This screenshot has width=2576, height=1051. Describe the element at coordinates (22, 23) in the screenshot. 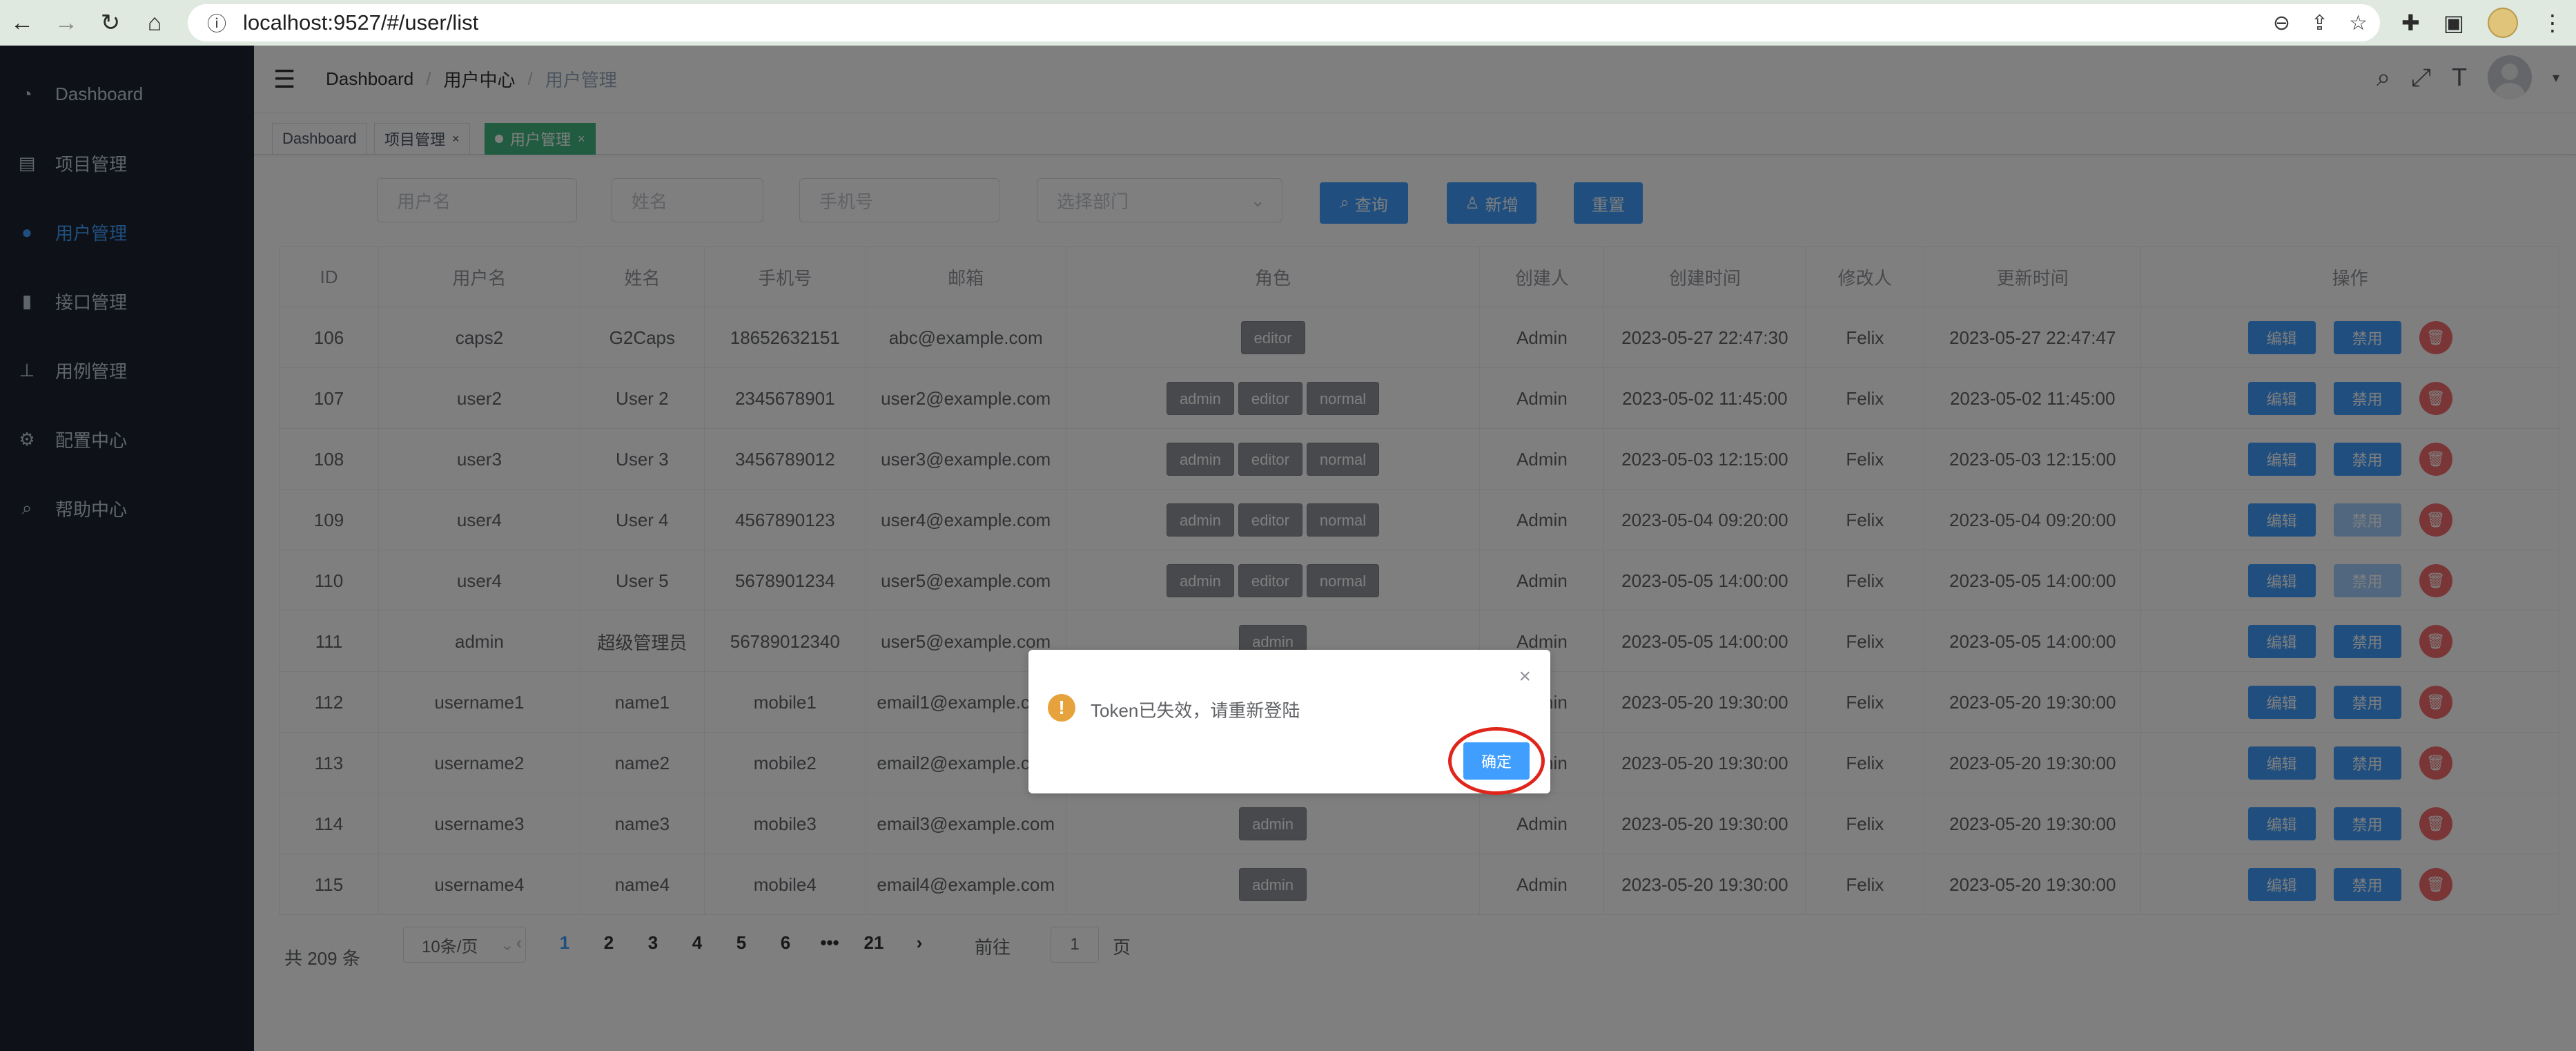

I see `back-arrow-icon: ←` at that location.